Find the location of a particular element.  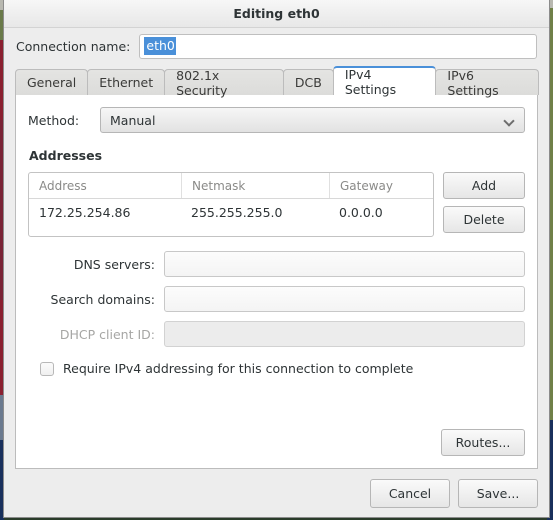

method-select: Manual is located at coordinates (312, 120).